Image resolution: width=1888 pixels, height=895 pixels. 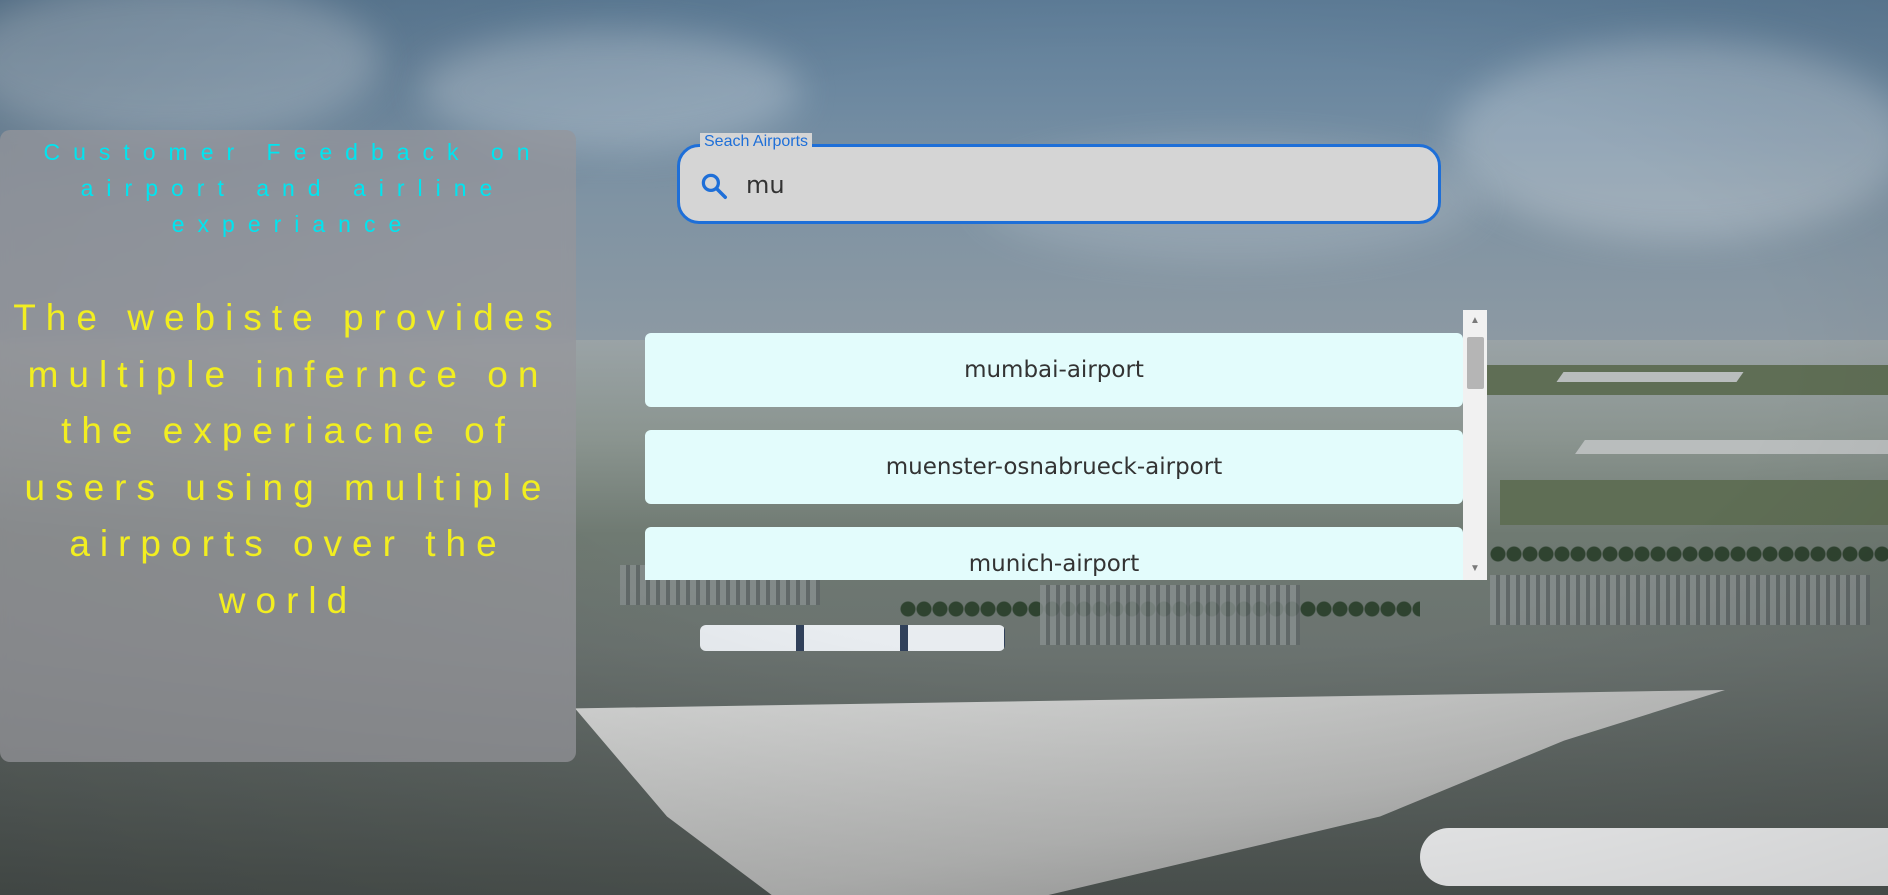 What do you see at coordinates (1475, 321) in the screenshot?
I see `scroll-up-icon: ▲` at bounding box center [1475, 321].